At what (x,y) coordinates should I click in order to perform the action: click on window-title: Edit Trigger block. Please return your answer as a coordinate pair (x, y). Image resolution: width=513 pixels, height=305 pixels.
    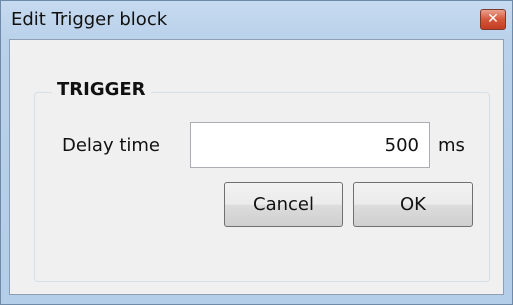
    Looking at the image, I should click on (89, 19).